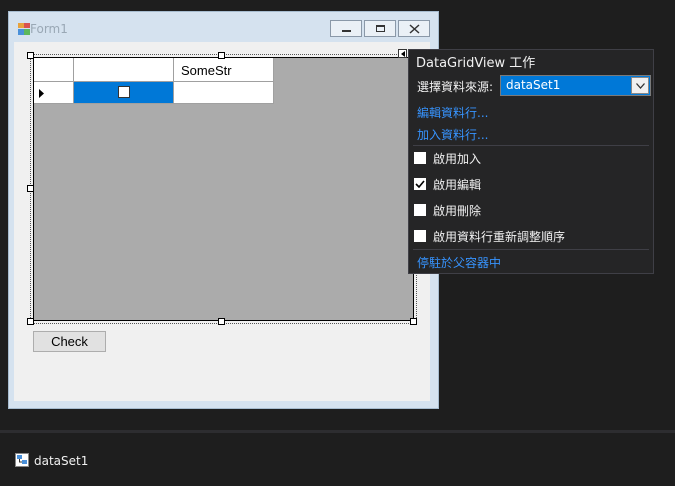 This screenshot has width=675, height=486. I want to click on form-title: Form1, so click(49, 29).